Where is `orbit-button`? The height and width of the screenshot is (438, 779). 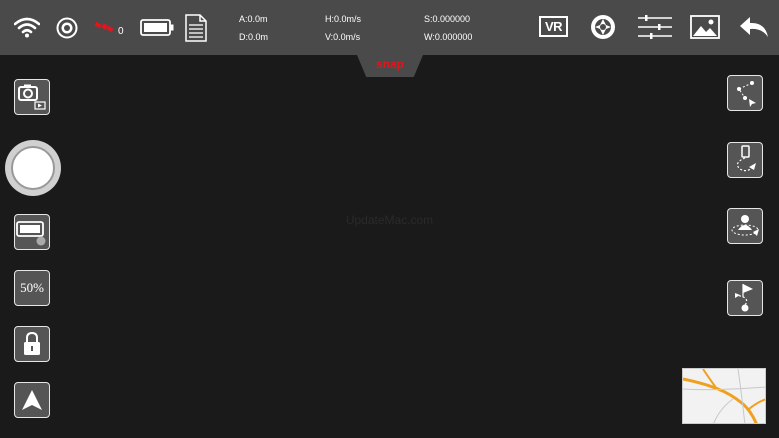
orbit-button is located at coordinates (745, 226).